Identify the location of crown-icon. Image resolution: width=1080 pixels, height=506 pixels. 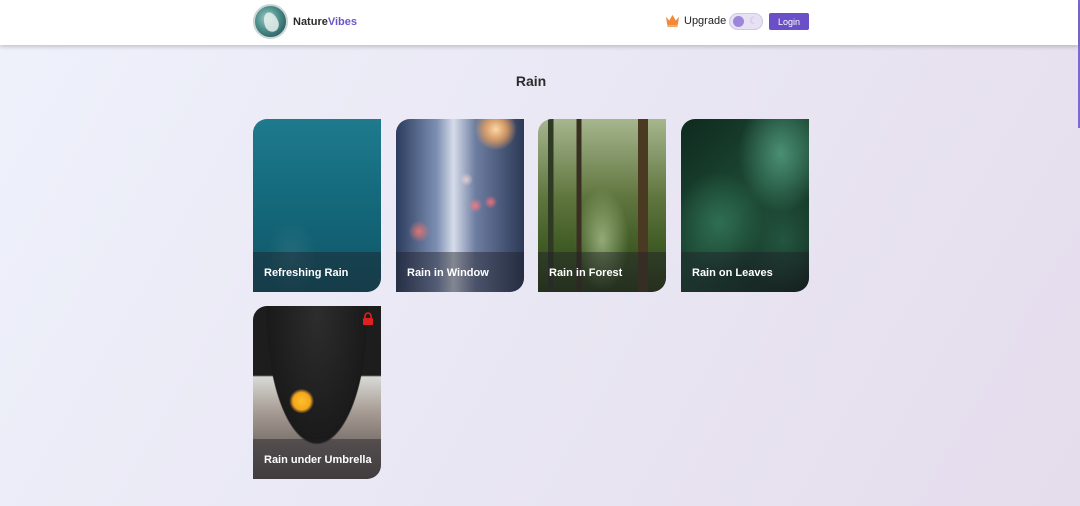
(672, 21).